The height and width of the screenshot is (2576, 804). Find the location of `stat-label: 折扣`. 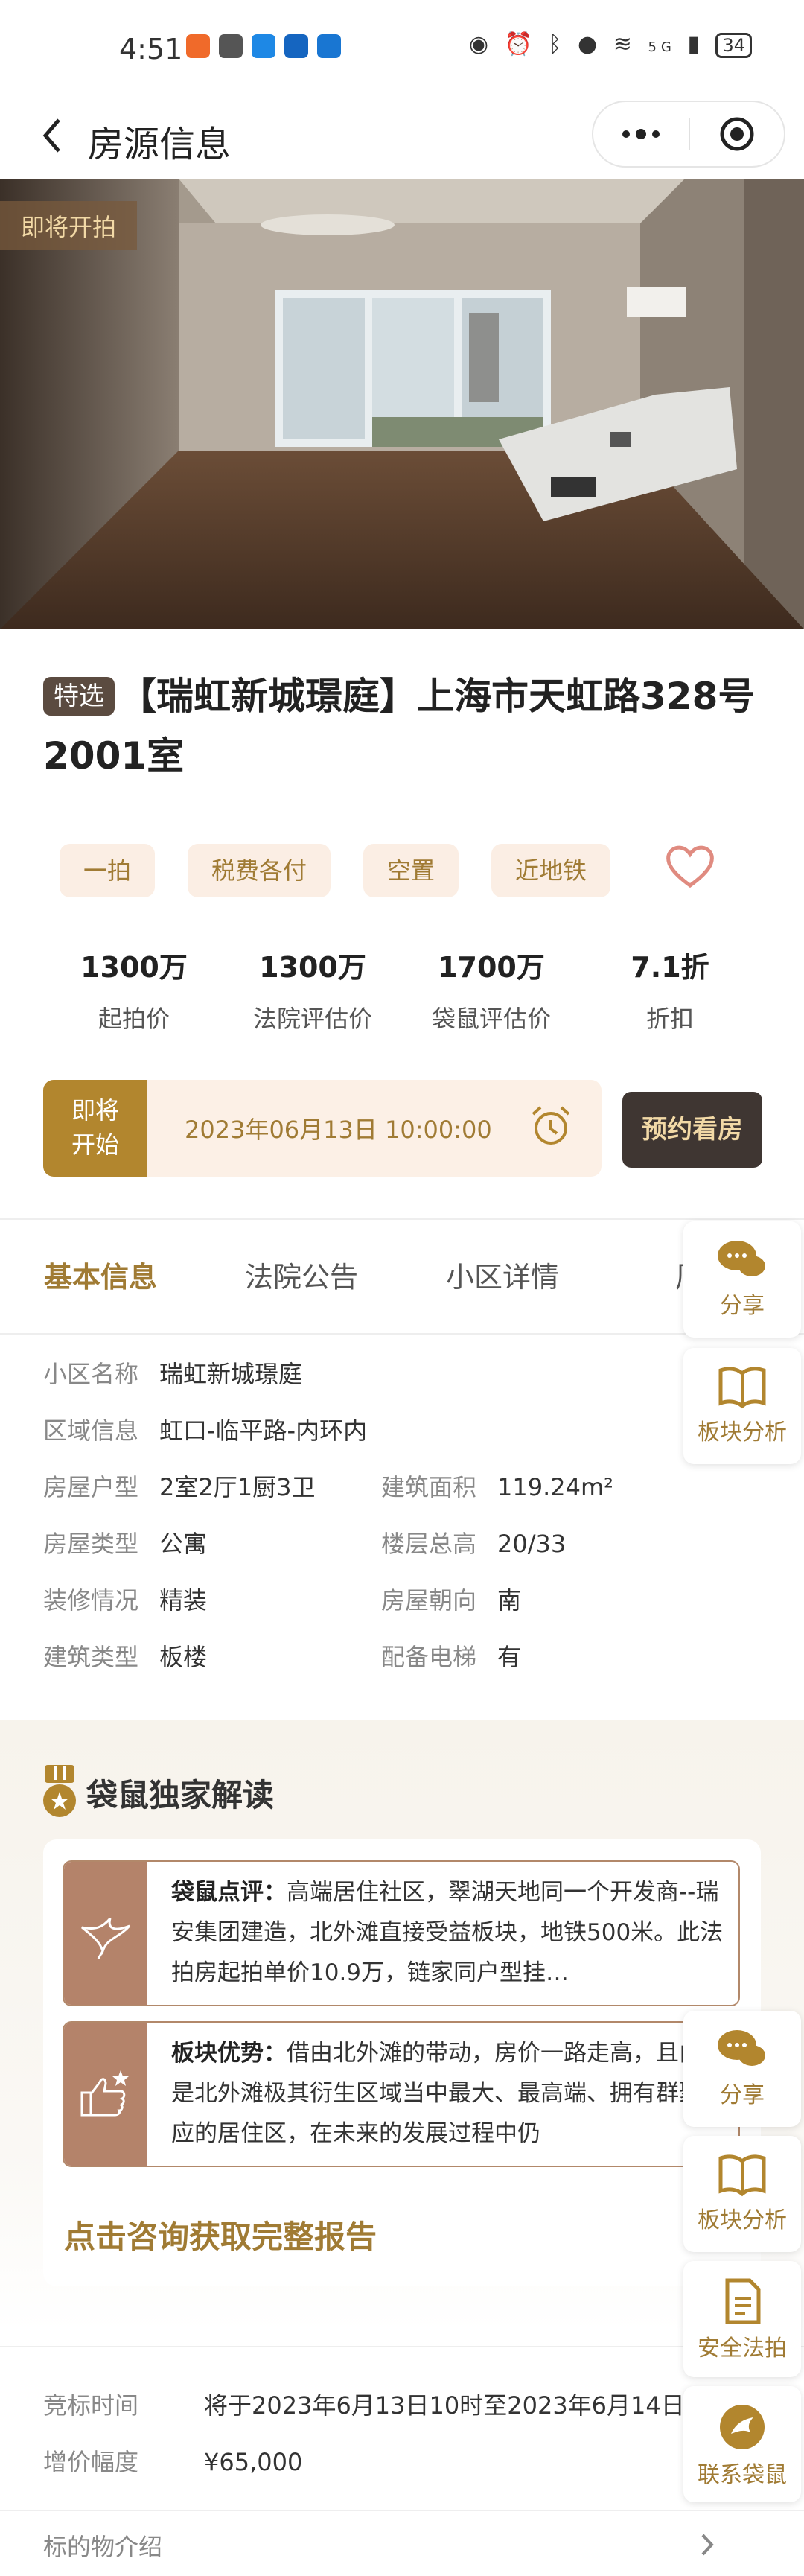

stat-label: 折扣 is located at coordinates (669, 1019).